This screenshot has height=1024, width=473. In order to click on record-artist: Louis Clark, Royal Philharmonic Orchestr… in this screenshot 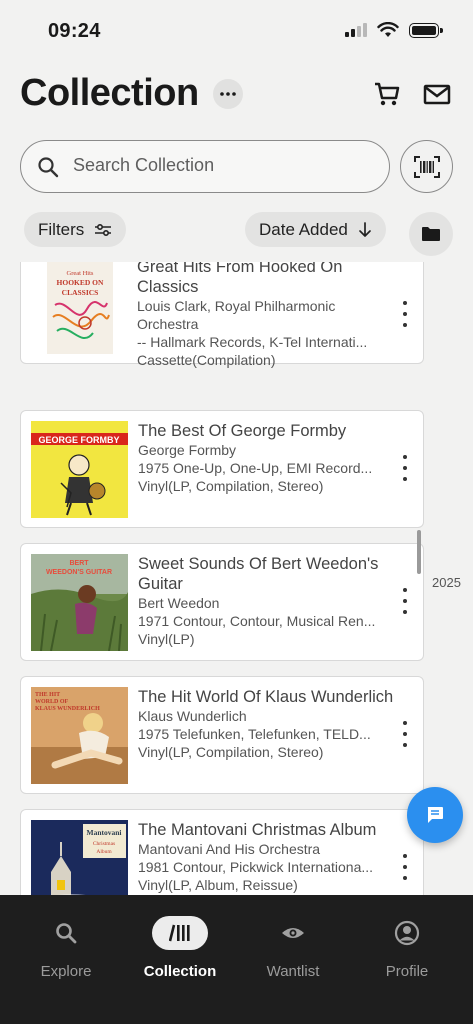, I will do `click(236, 315)`.